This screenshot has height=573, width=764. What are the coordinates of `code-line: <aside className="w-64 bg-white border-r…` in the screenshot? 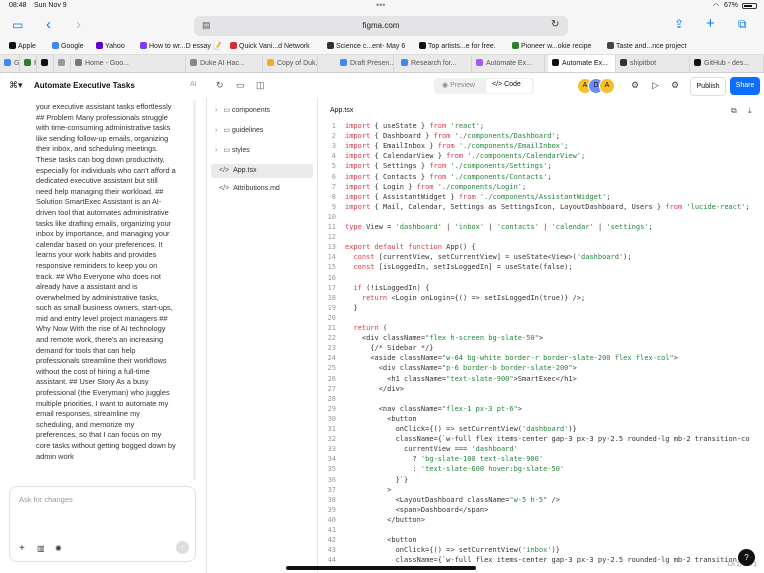 It's located at (511, 358).